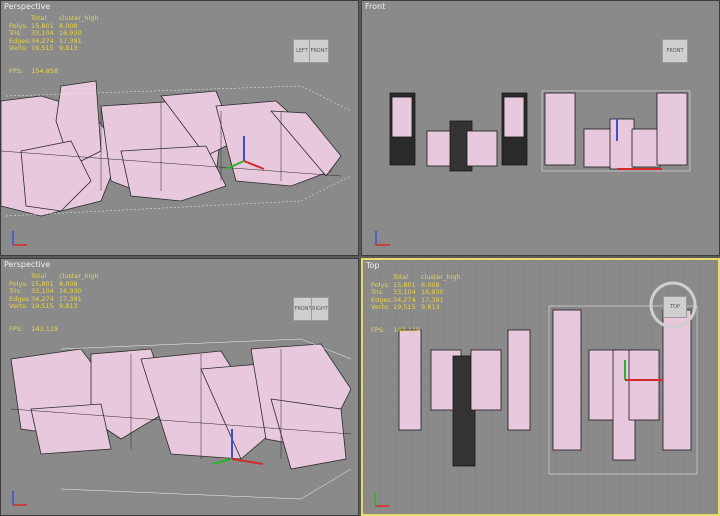 This screenshot has height=516, width=720. I want to click on viewcube: LEFT FRONT, so click(311, 51).